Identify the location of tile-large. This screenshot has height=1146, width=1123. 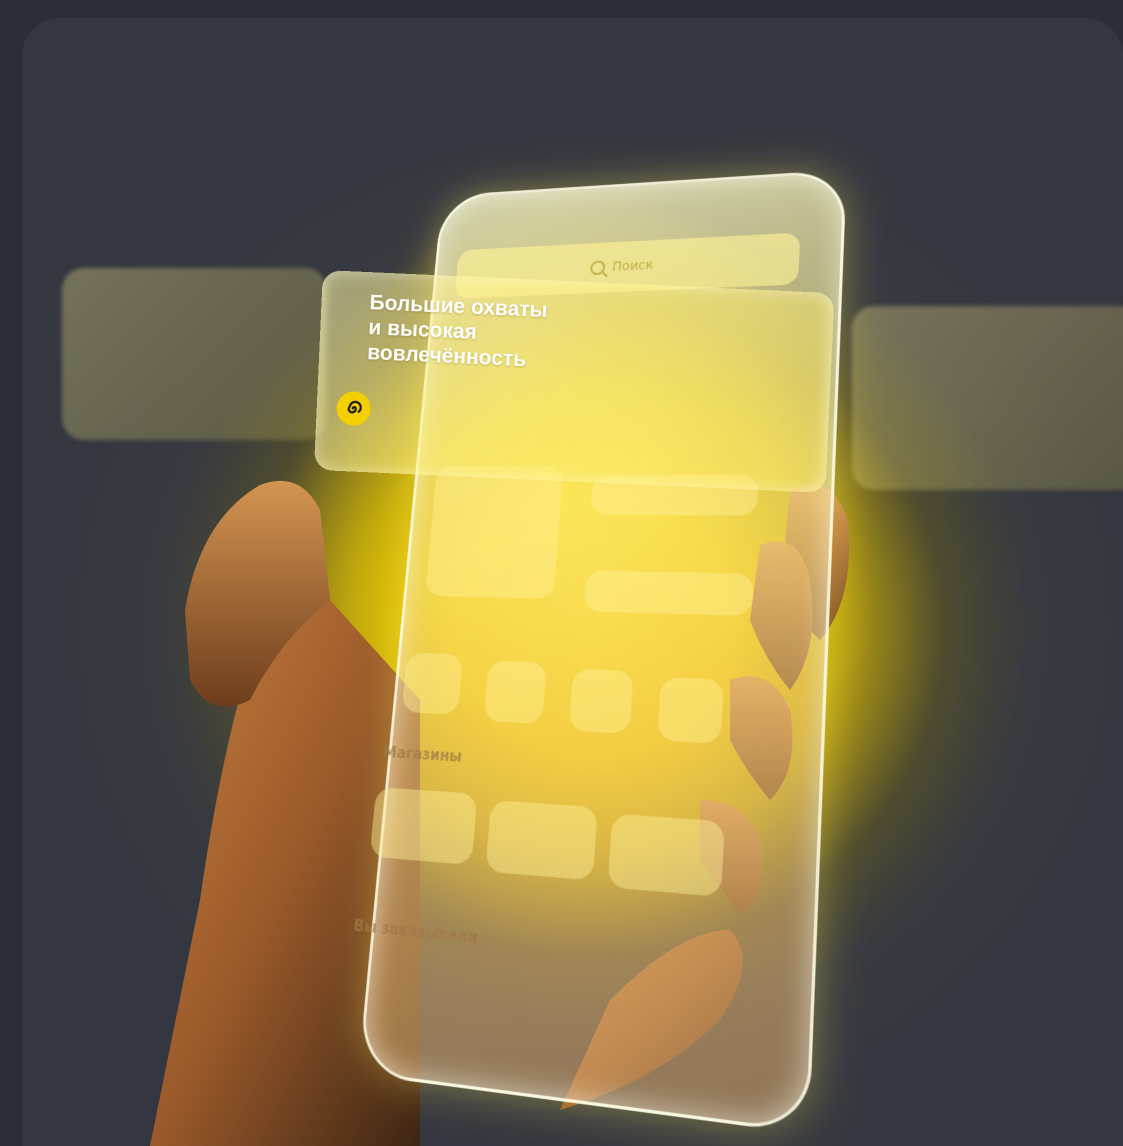
(494, 532).